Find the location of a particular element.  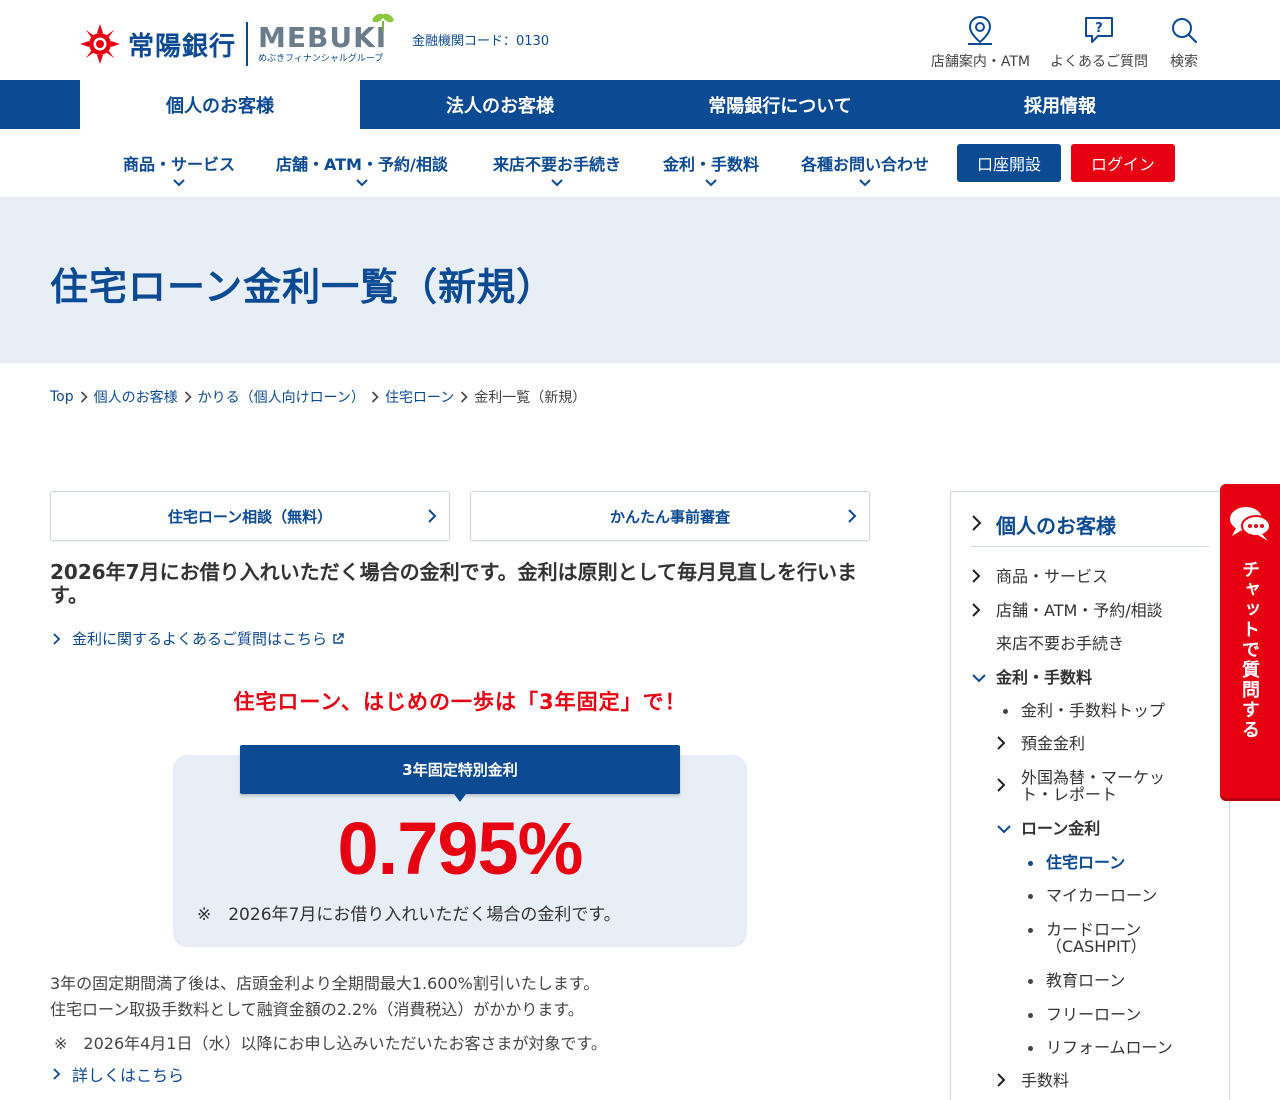

detail-link-label: 詳しくはこちら is located at coordinates (128, 1075).